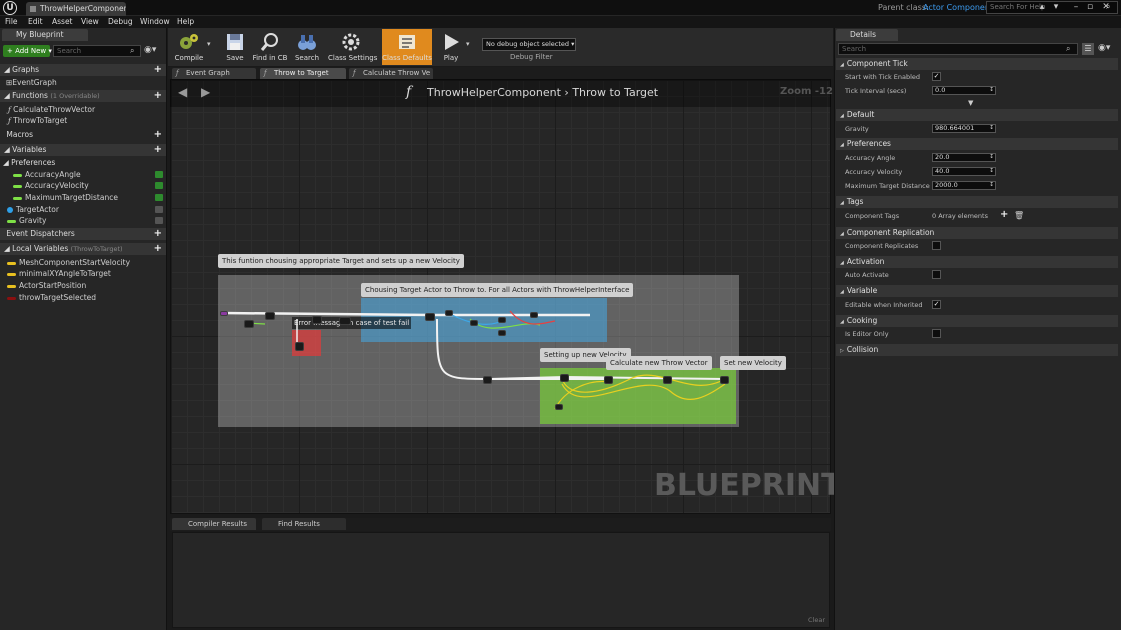 The width and height of the screenshot is (1121, 630). Describe the element at coordinates (977, 144) in the screenshot. I see `category-preferences: Preferences` at that location.